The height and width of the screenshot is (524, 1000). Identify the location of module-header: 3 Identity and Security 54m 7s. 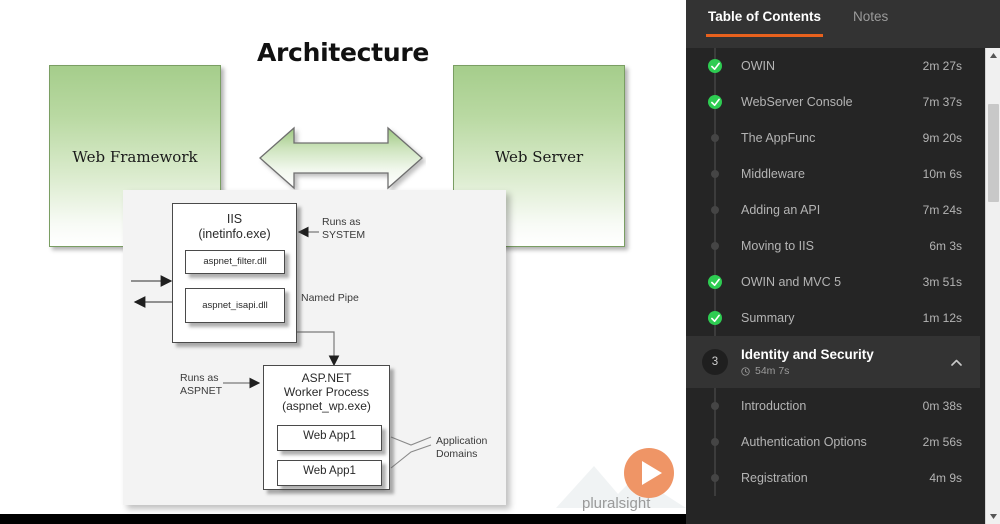
(833, 362).